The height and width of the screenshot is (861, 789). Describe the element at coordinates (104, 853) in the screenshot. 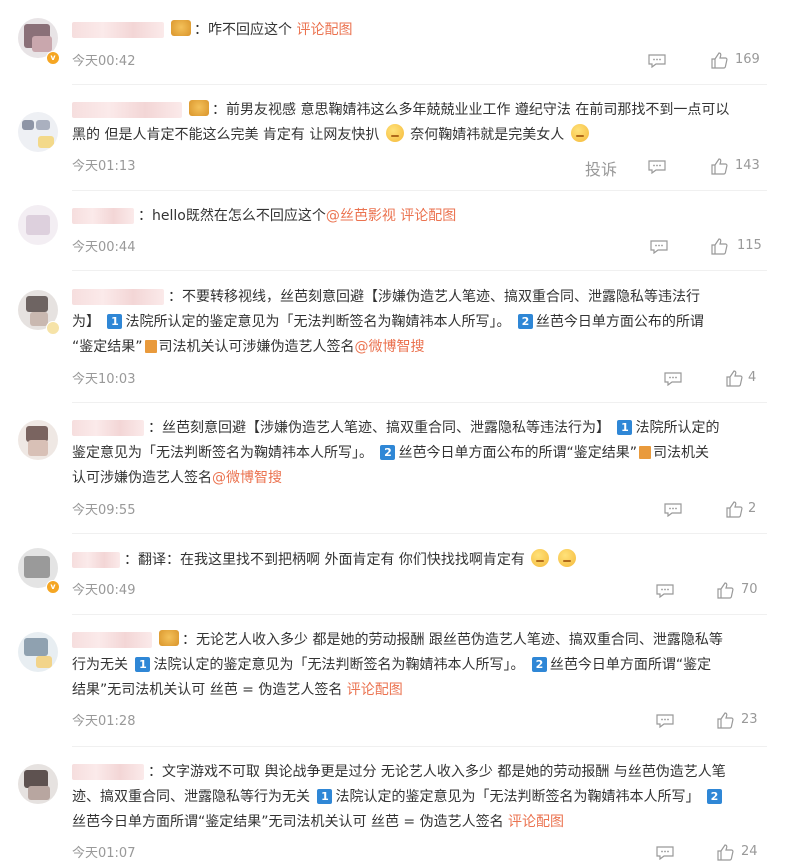

I see `timestamp: 今天01:07` at that location.